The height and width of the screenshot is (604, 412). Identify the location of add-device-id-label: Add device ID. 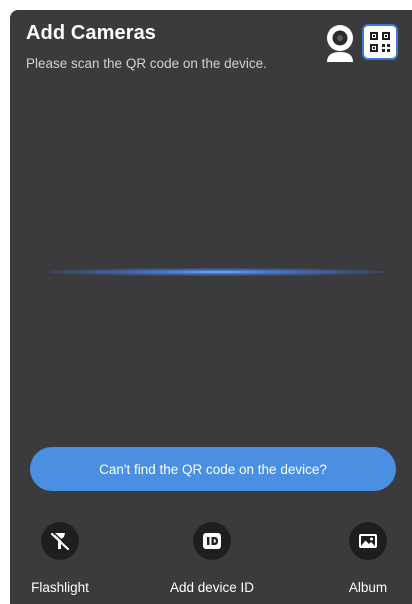
(212, 587).